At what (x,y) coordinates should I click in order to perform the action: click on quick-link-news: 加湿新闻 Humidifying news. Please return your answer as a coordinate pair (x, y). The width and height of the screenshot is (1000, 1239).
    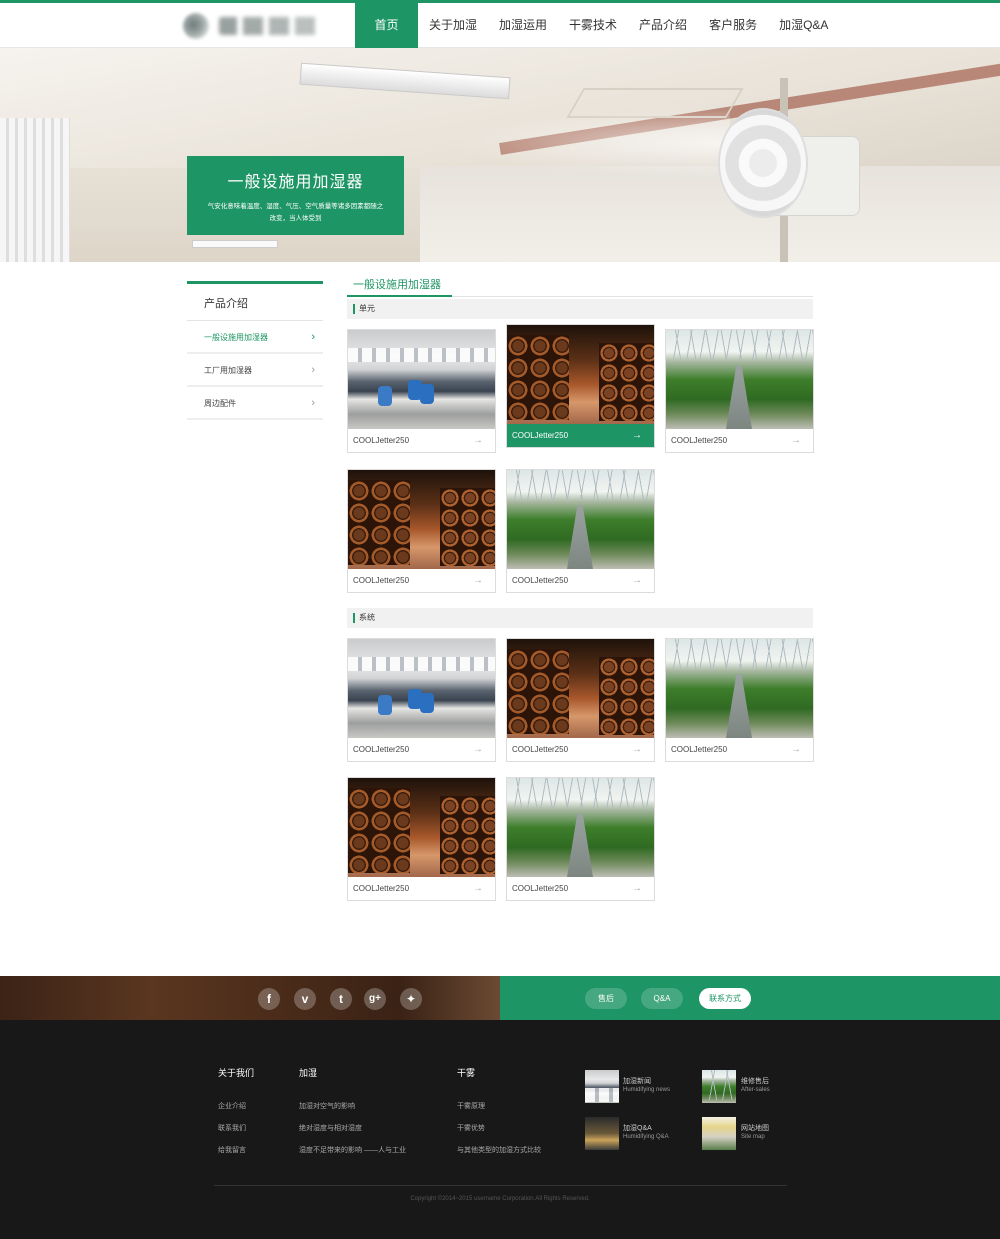
    Looking at the image, I should click on (646, 1086).